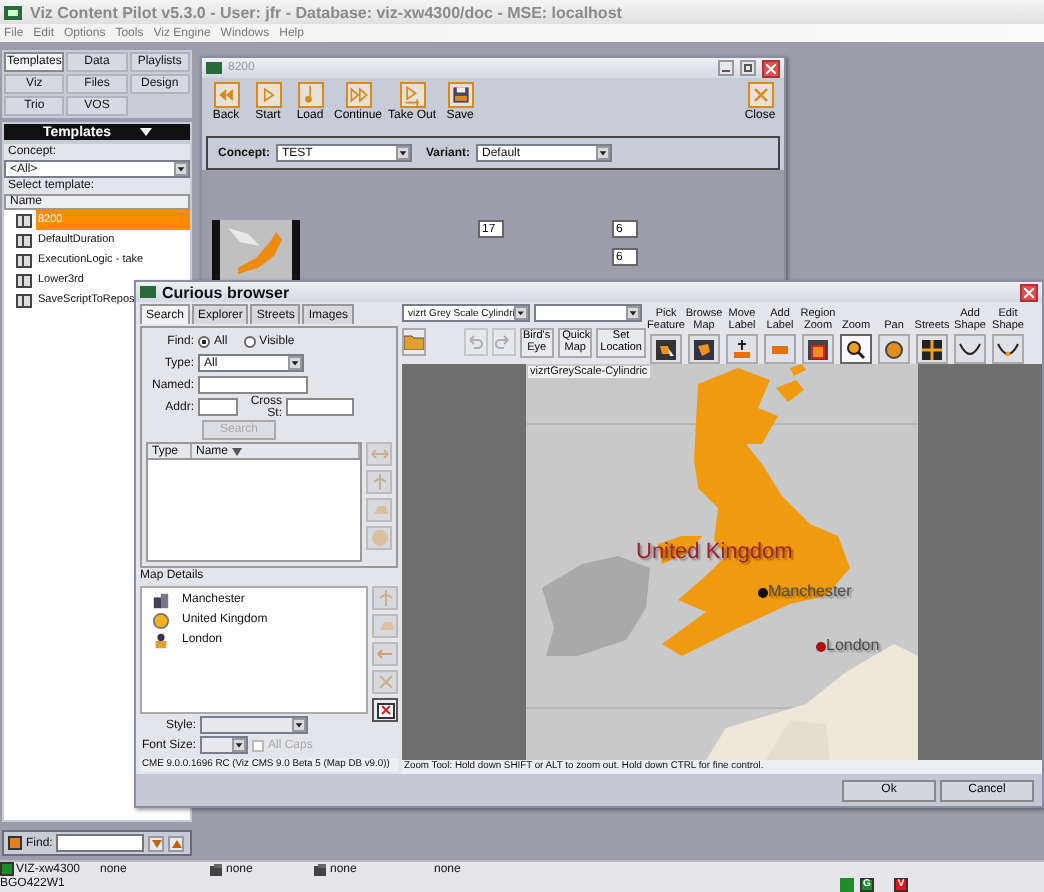  What do you see at coordinates (224, 745) in the screenshot?
I see `font-size-dropdown` at bounding box center [224, 745].